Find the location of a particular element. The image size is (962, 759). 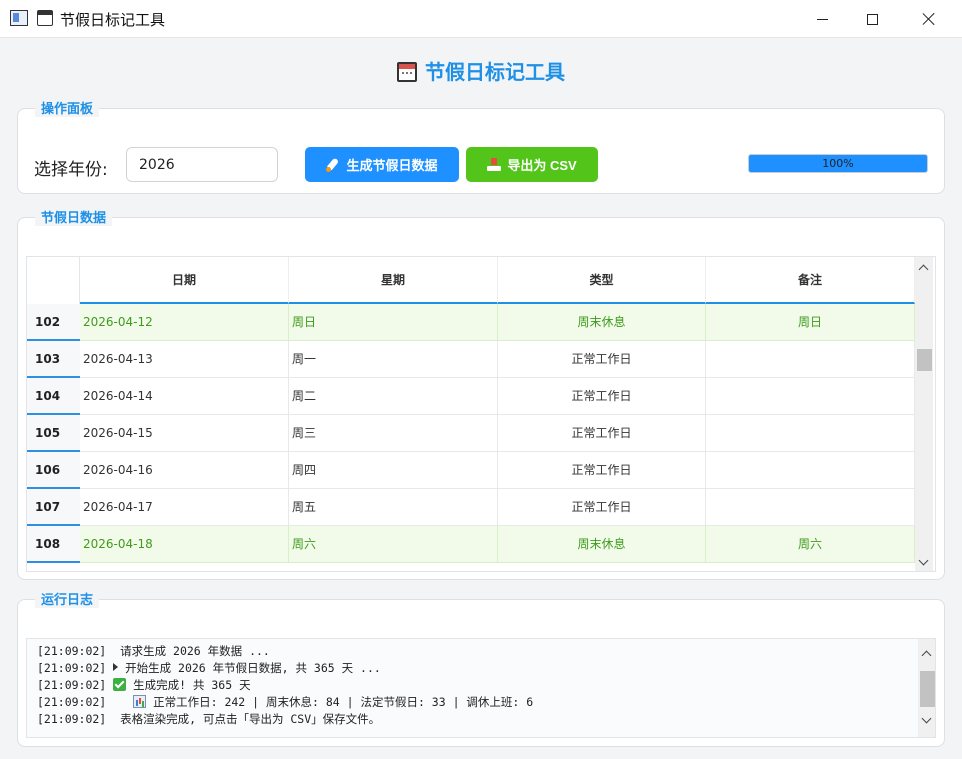

page-title: 节假日标记工具 is located at coordinates (495, 72).